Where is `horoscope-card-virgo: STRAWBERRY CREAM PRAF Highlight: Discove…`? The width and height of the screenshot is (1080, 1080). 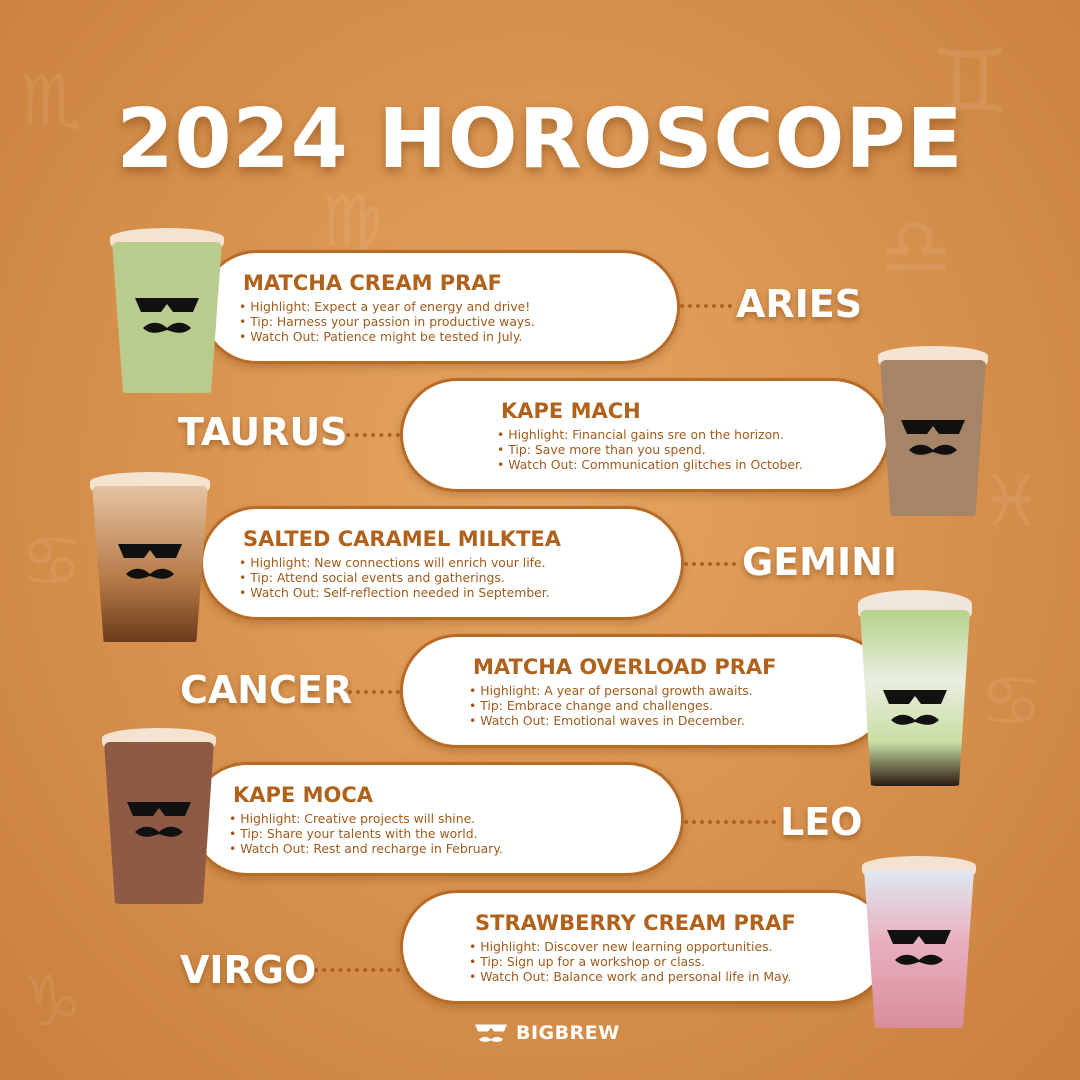 horoscope-card-virgo: STRAWBERRY CREAM PRAF Highlight: Discove… is located at coordinates (645, 947).